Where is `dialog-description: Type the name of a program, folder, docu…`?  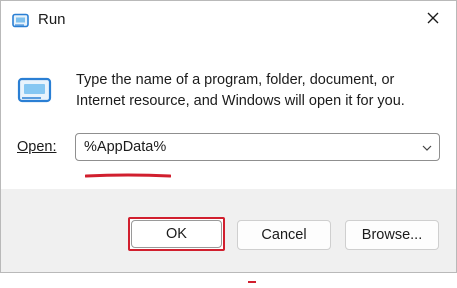 dialog-description: Type the name of a program, folder, docu… is located at coordinates (240, 90).